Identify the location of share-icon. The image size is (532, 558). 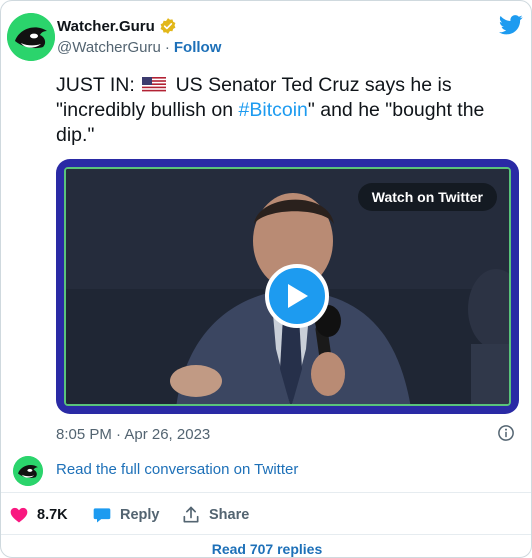
(191, 514).